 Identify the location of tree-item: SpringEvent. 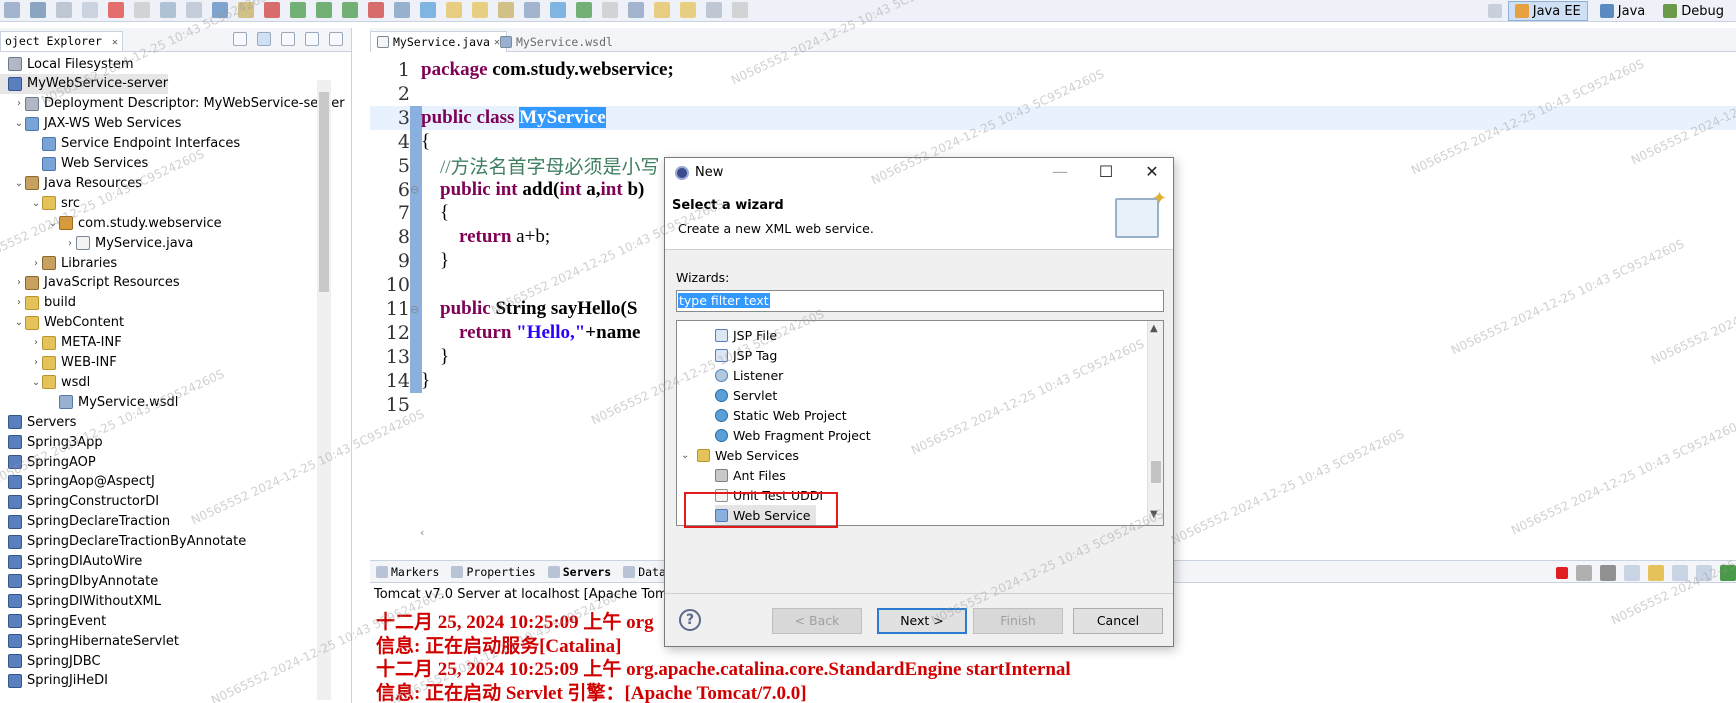
(53, 621).